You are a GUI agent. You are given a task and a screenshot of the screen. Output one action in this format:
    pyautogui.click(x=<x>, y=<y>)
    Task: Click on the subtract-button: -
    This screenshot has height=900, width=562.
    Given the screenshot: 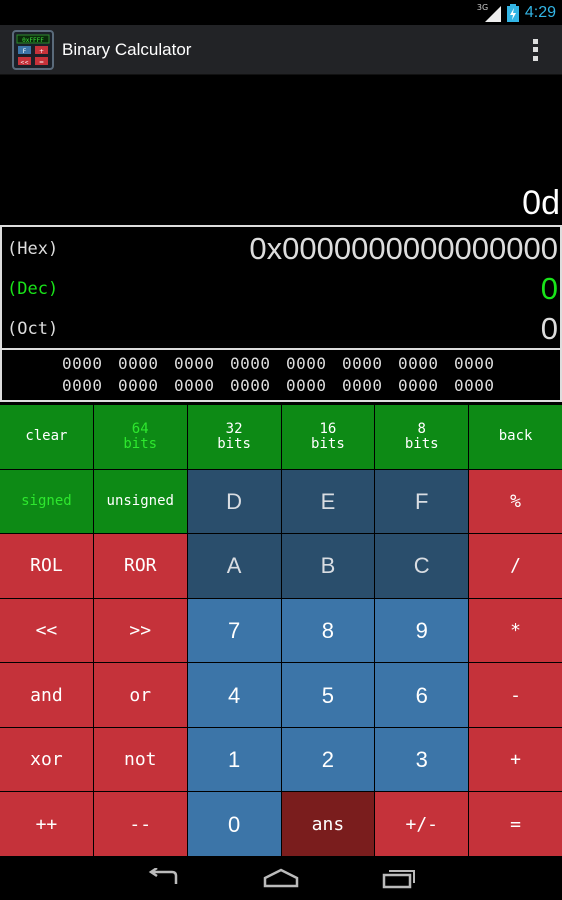 What is the action you would take?
    pyautogui.click(x=515, y=695)
    